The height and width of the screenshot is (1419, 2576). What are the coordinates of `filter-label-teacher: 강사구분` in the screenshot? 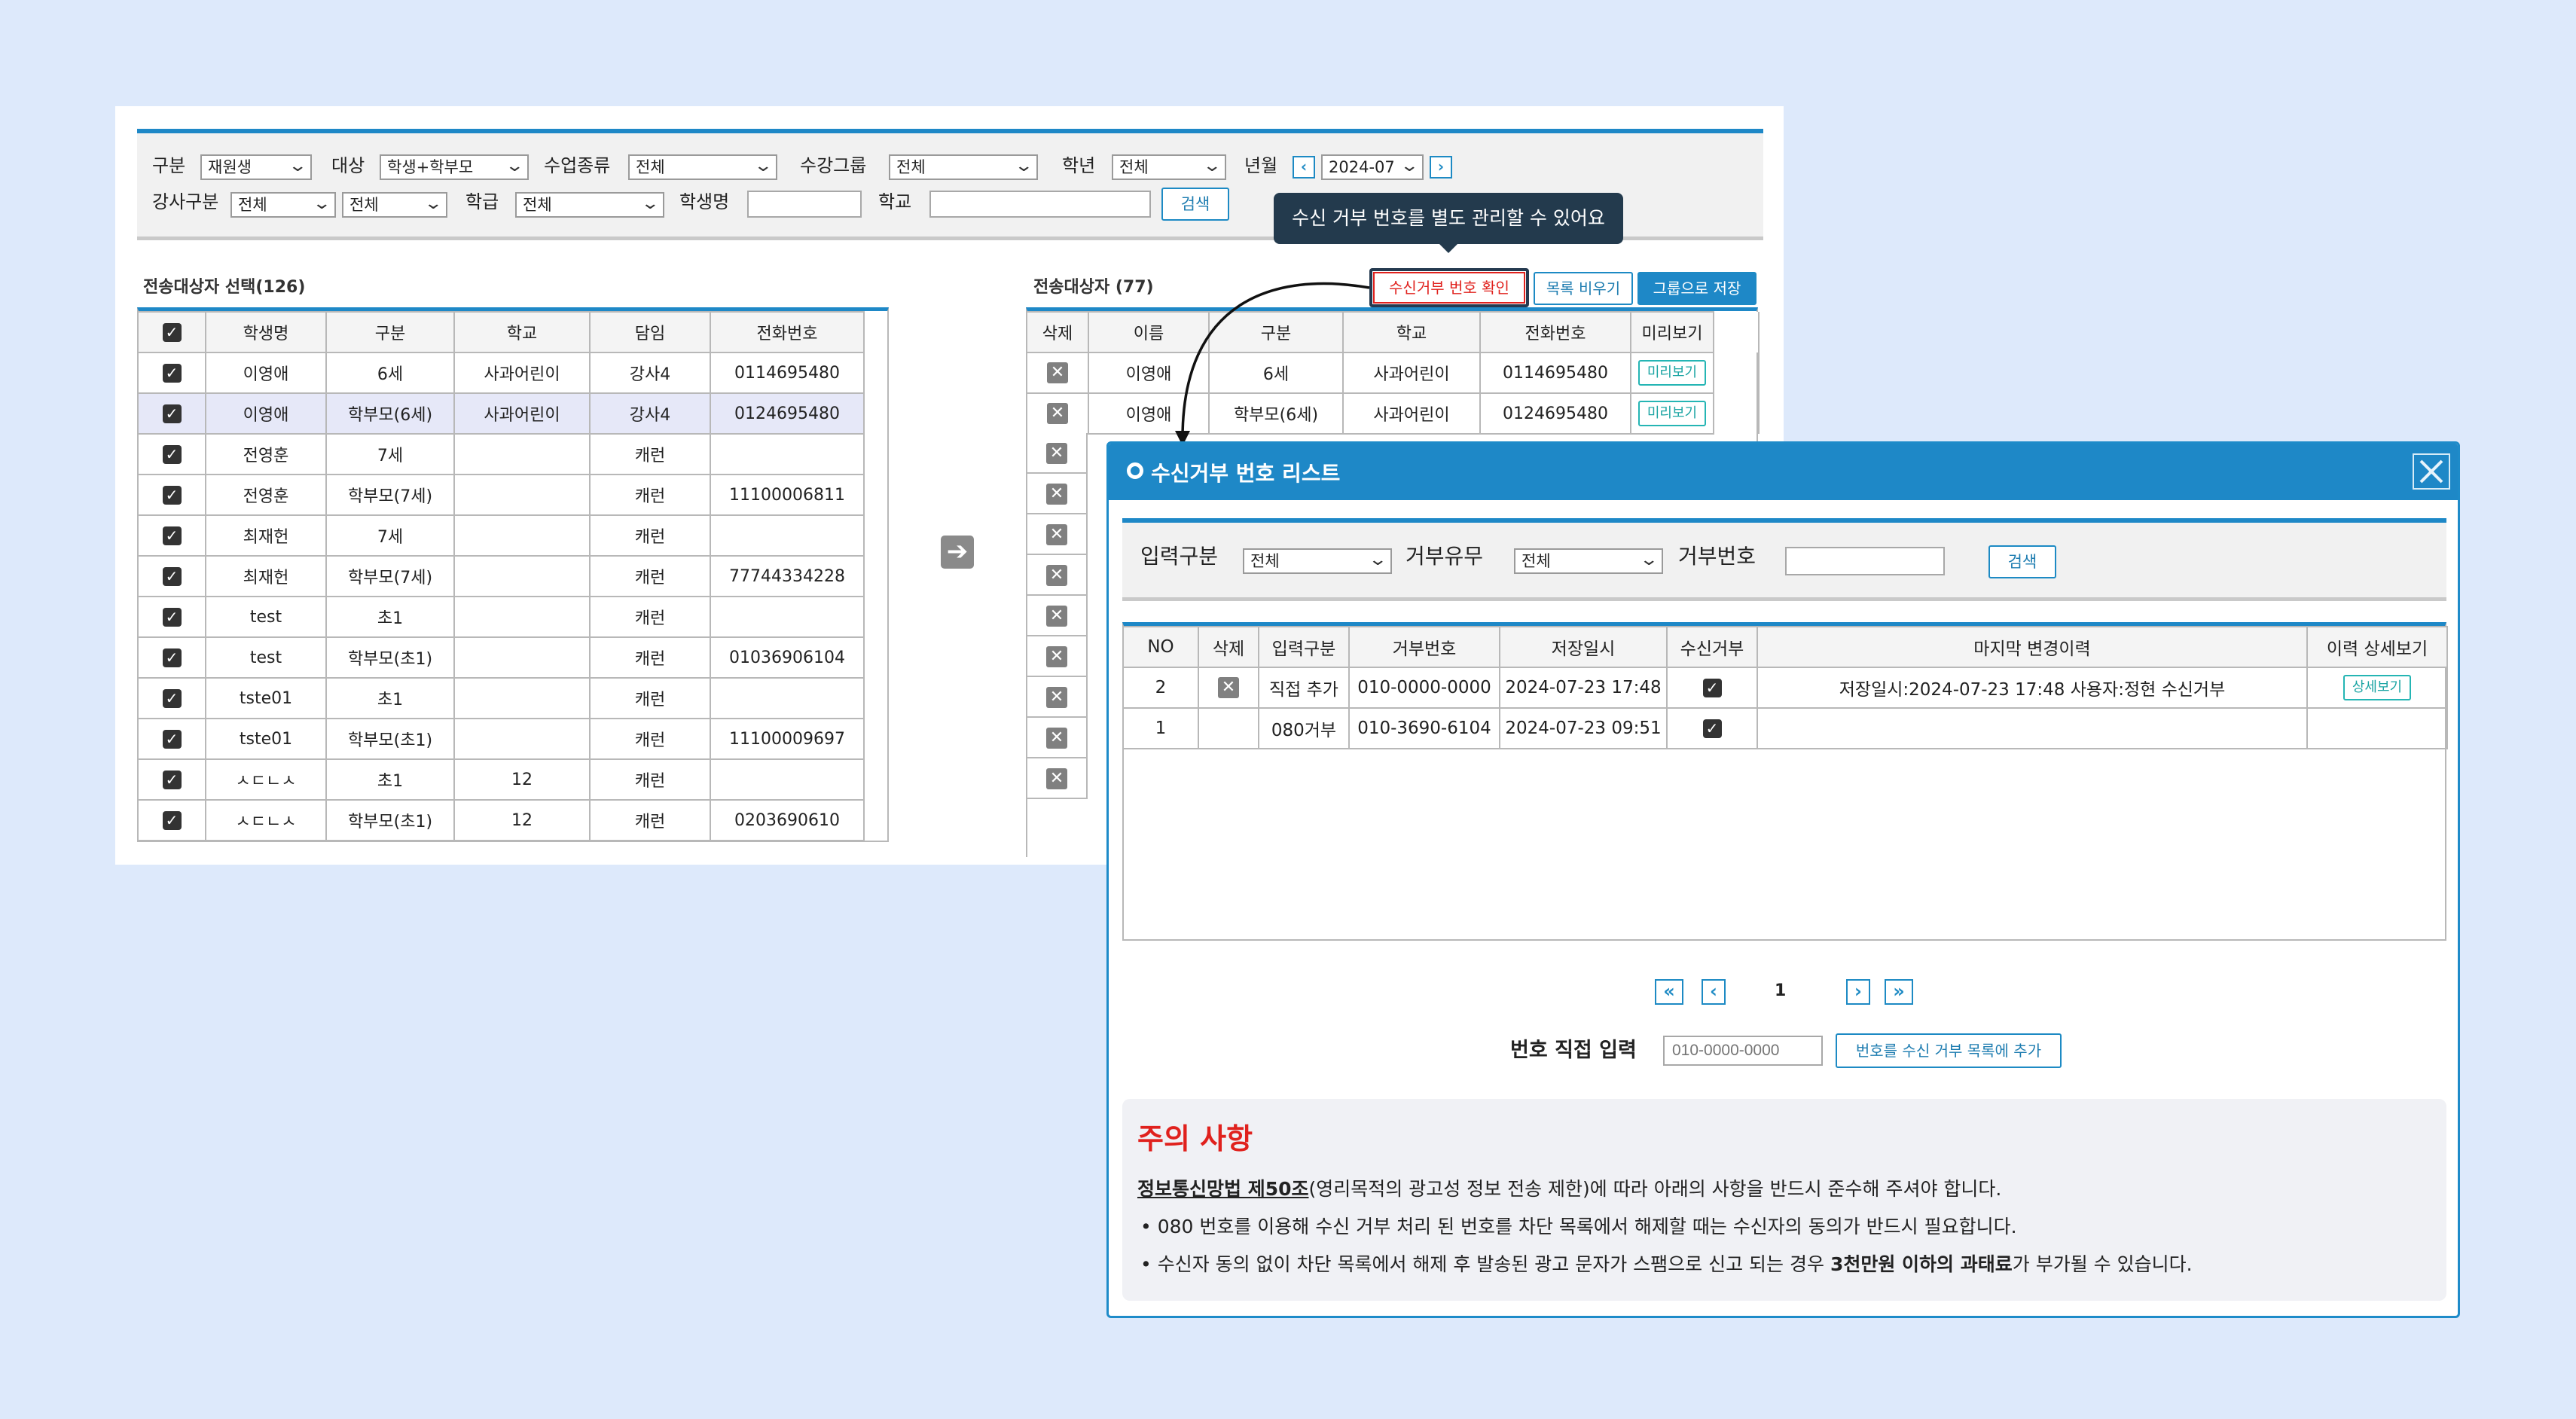 It's located at (186, 201).